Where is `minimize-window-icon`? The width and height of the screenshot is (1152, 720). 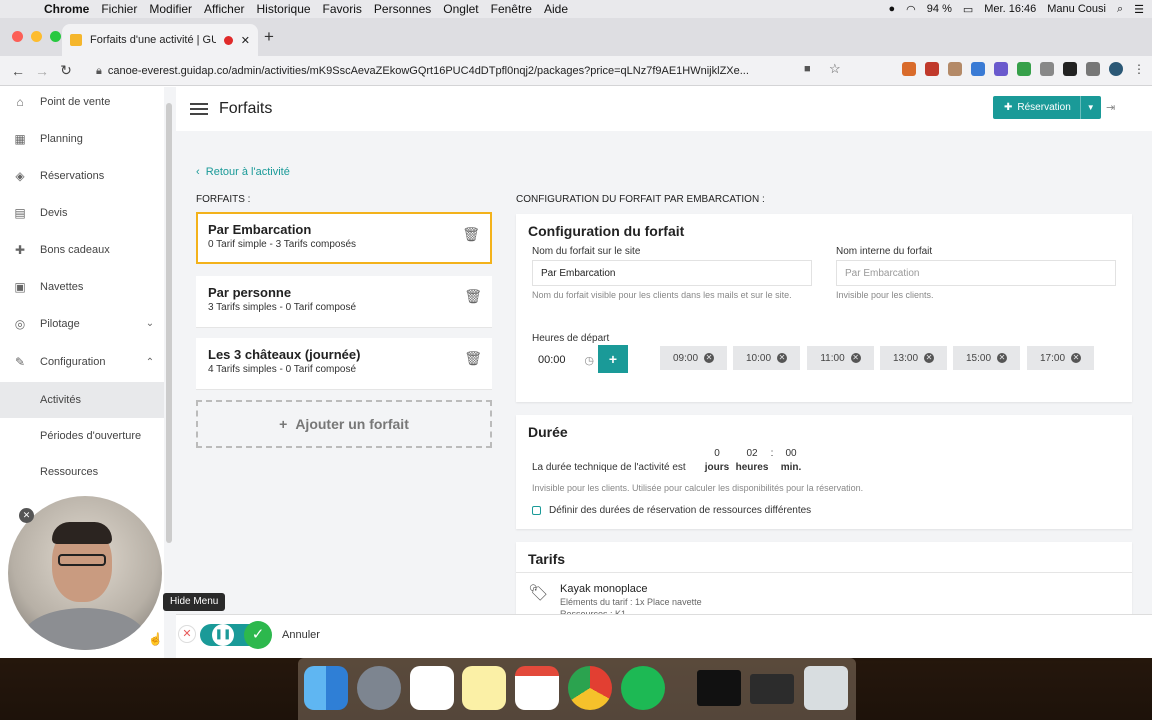 minimize-window-icon is located at coordinates (36, 36).